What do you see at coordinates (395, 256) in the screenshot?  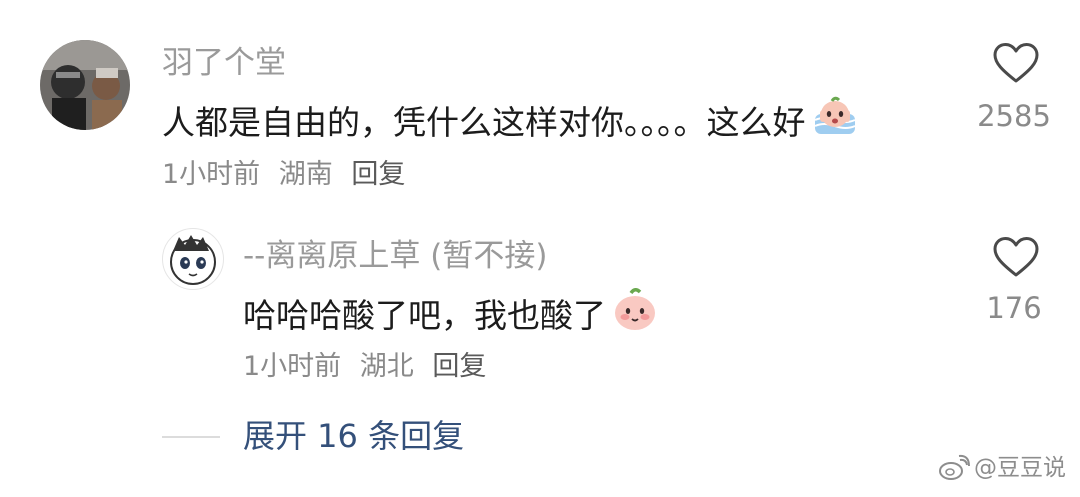 I see `reply-username: --离离原上草 (暂不接)` at bounding box center [395, 256].